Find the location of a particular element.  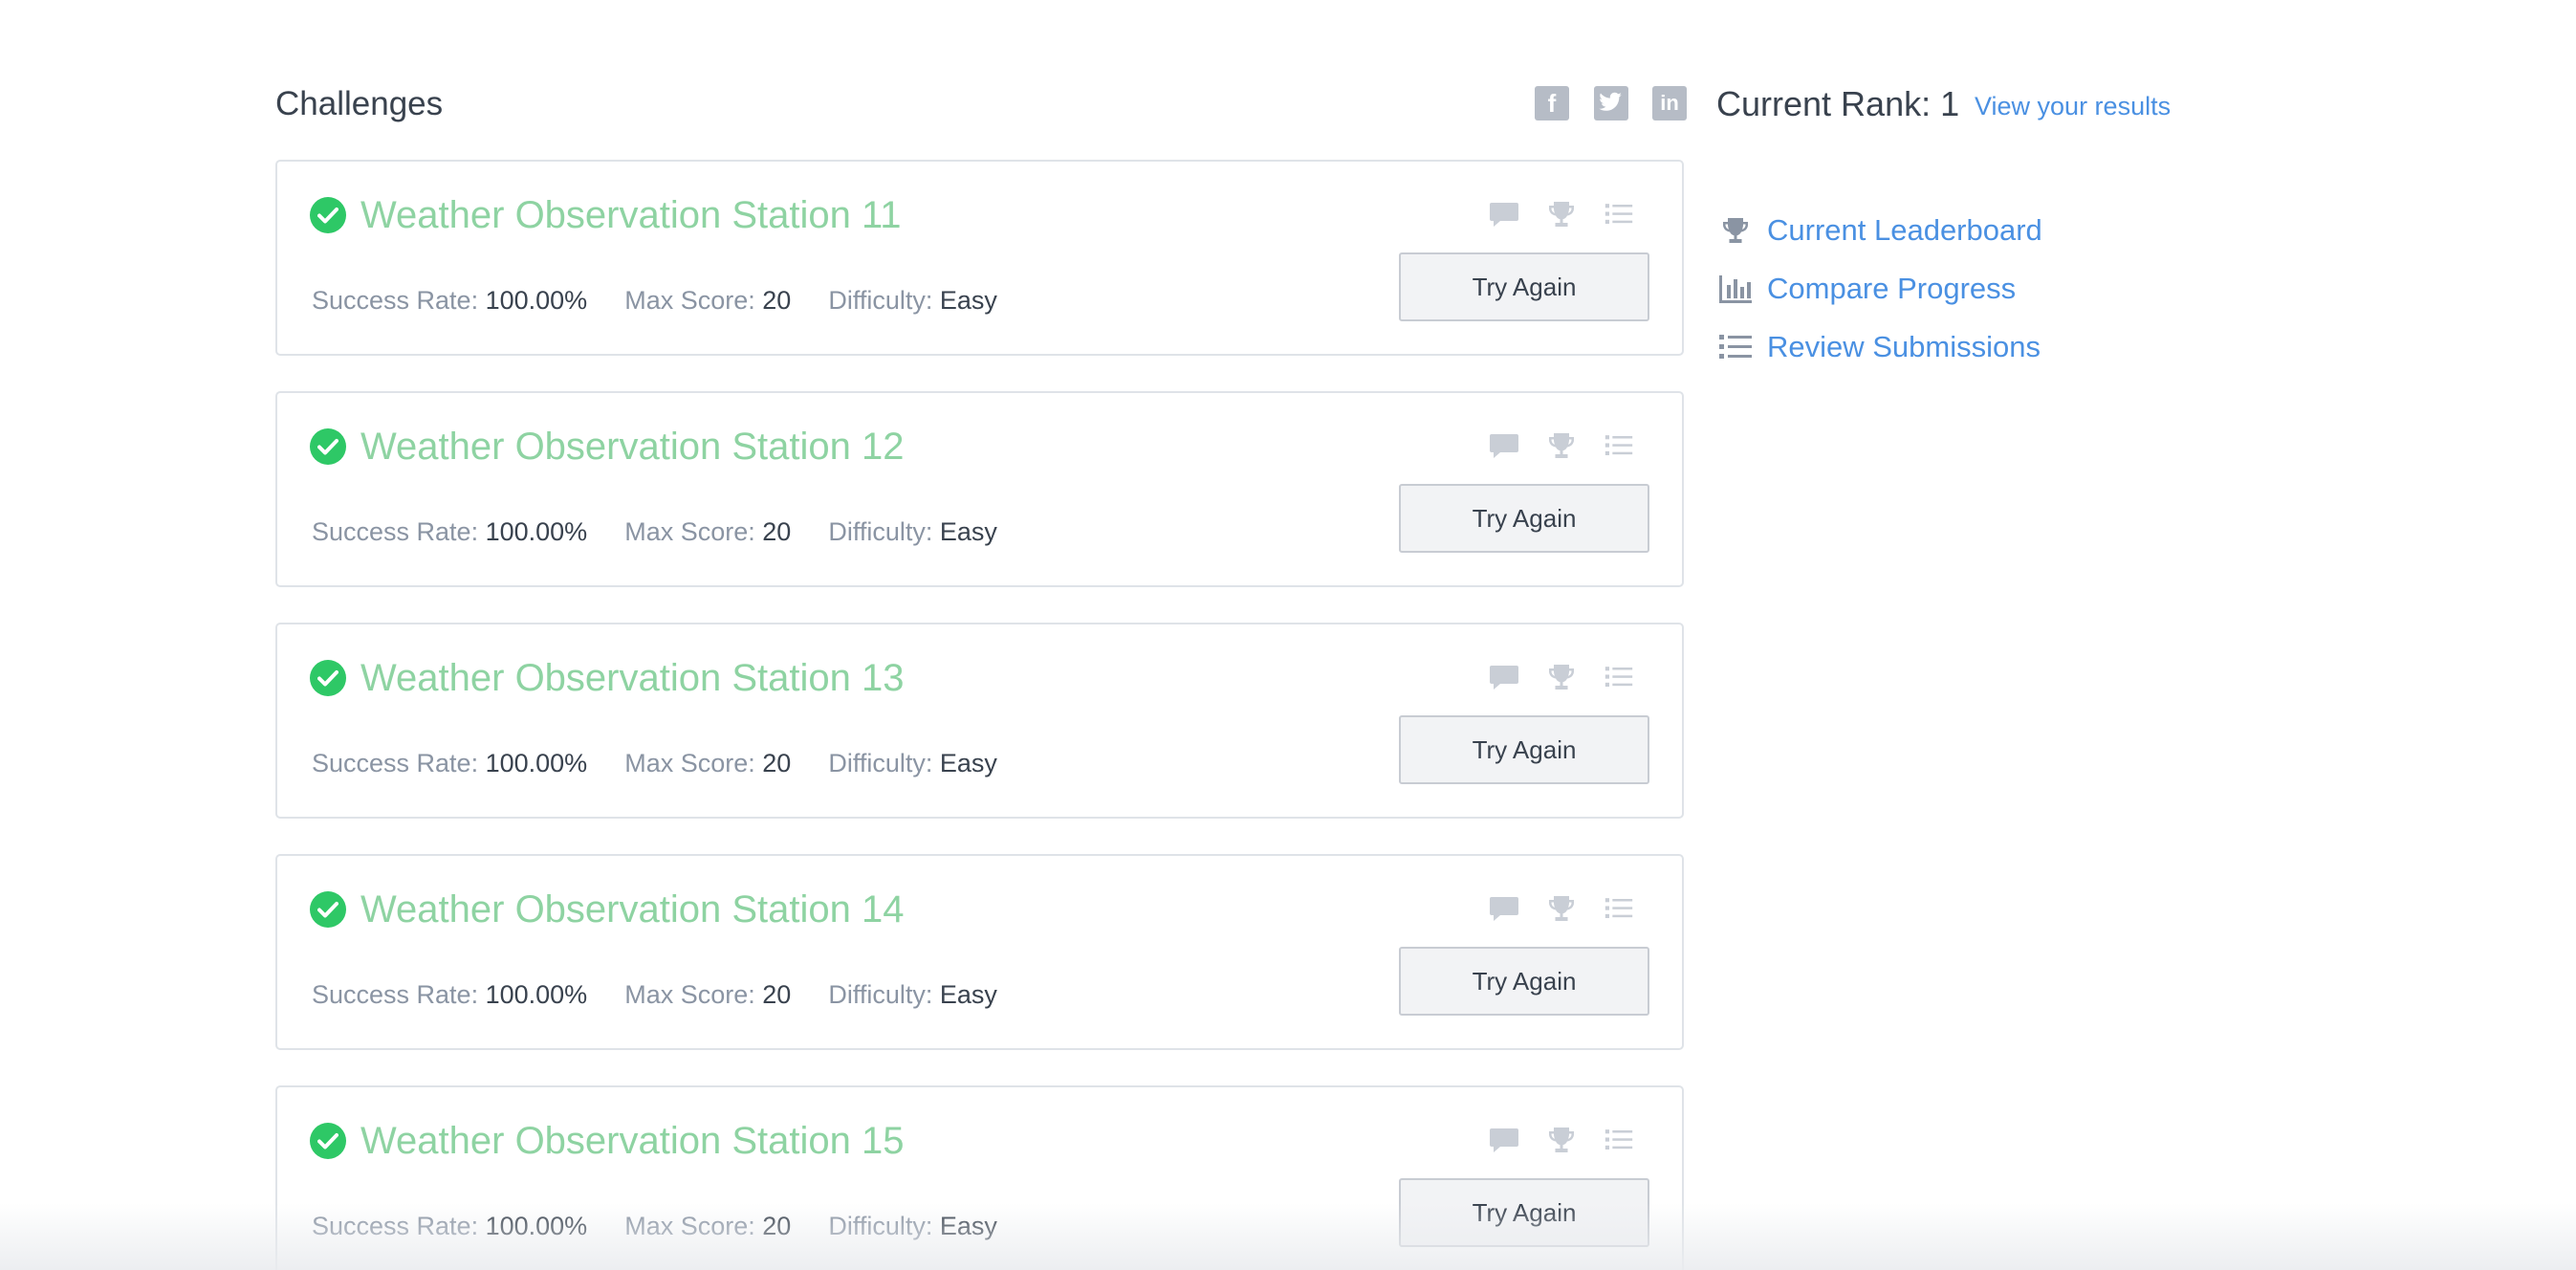

sidebar-item-review-submissions: Review Submissions is located at coordinates (2004, 347).